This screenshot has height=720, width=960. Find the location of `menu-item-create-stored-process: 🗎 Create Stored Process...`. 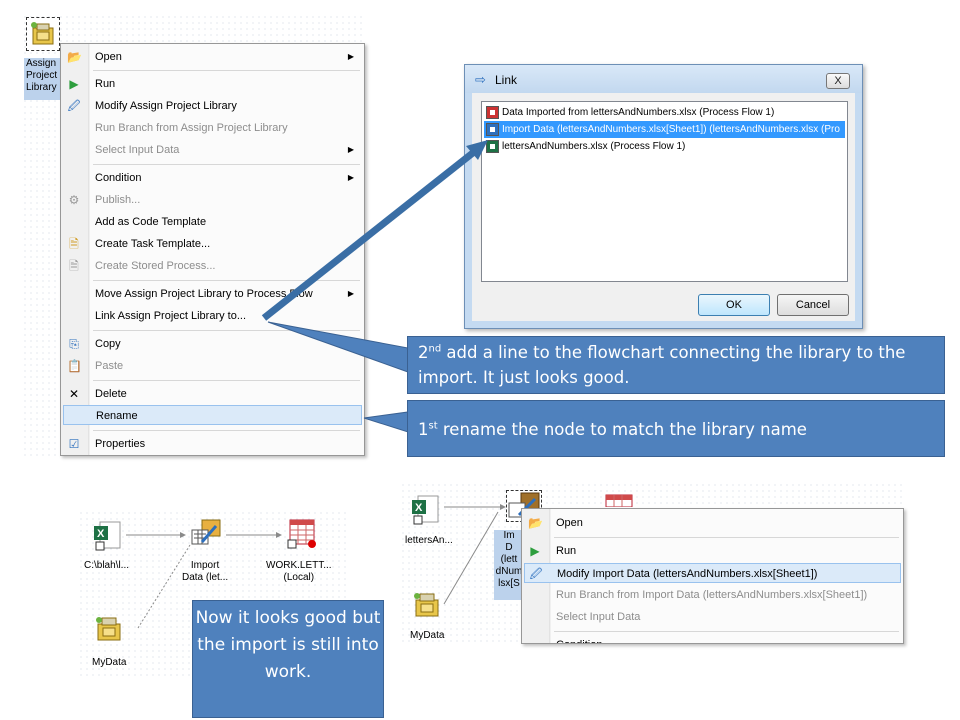

menu-item-create-stored-process: 🗎 Create Stored Process... is located at coordinates (212, 266).